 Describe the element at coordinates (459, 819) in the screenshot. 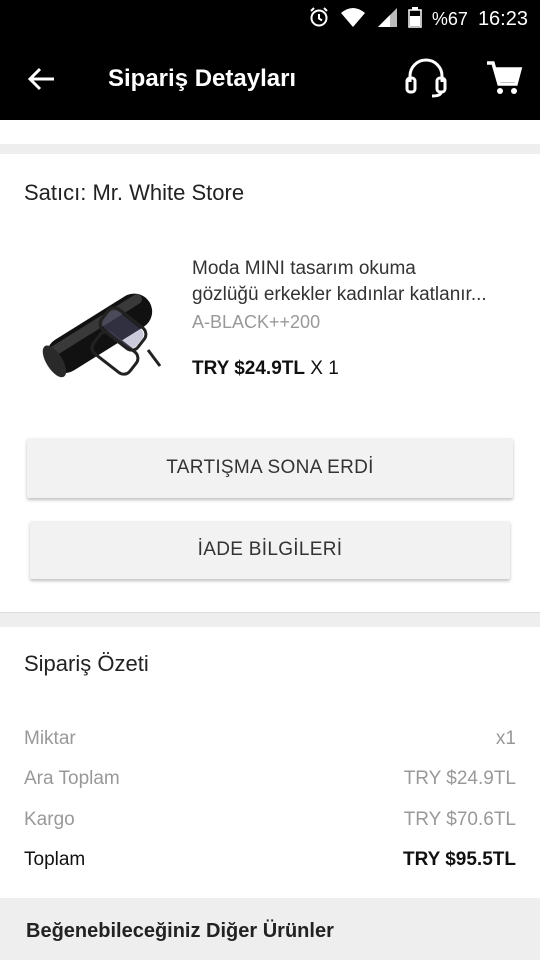

I see `summary-value: TRY $70.6TL` at that location.